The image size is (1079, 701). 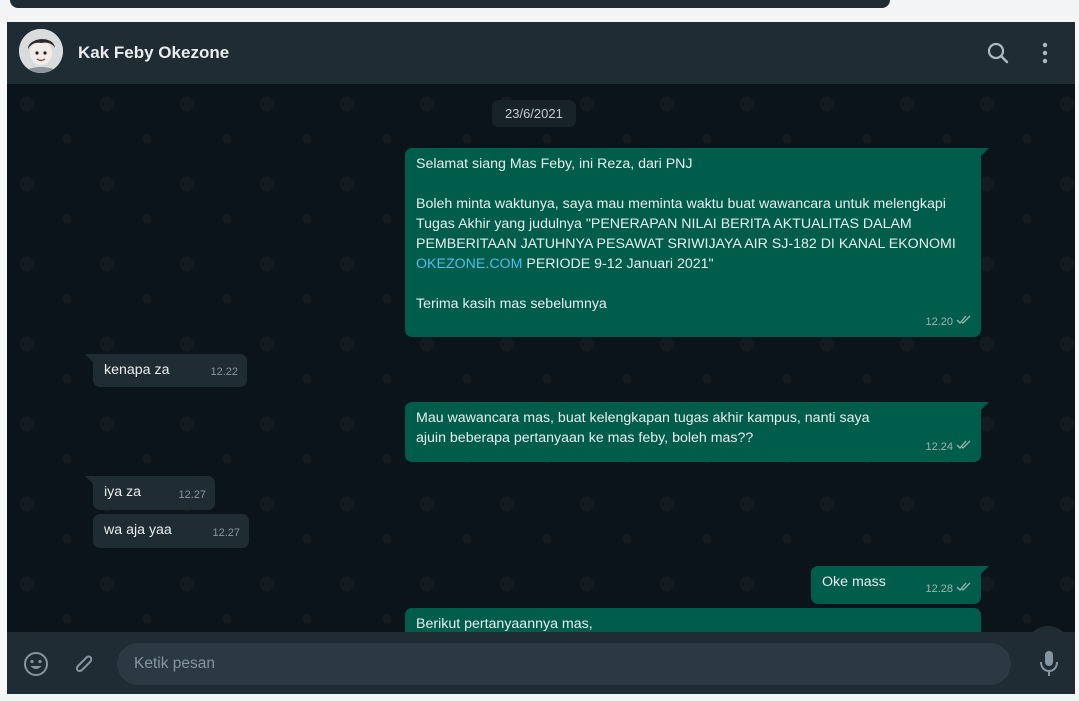 I want to click on chat-header: Kak Feby Okezone, so click(x=541, y=53).